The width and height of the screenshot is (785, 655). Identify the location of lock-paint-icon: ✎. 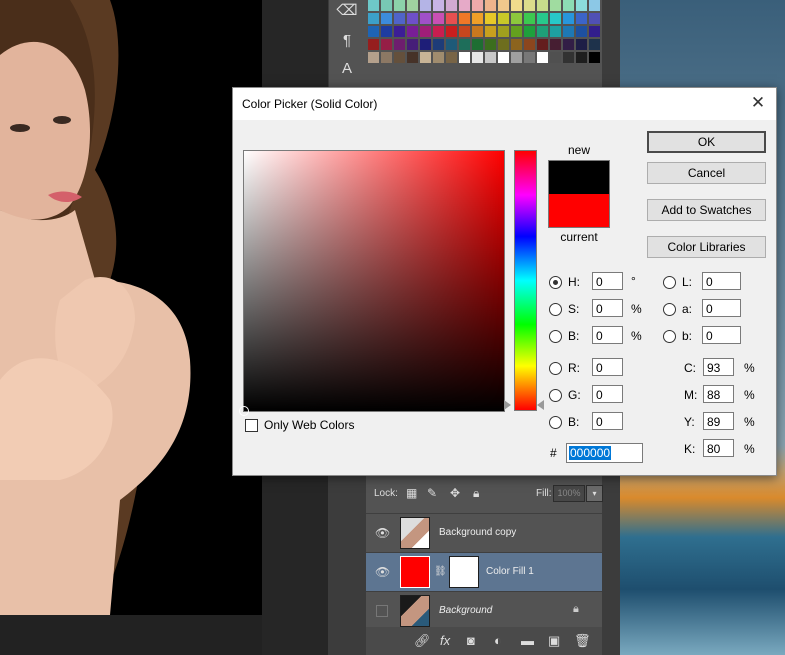
(432, 493).